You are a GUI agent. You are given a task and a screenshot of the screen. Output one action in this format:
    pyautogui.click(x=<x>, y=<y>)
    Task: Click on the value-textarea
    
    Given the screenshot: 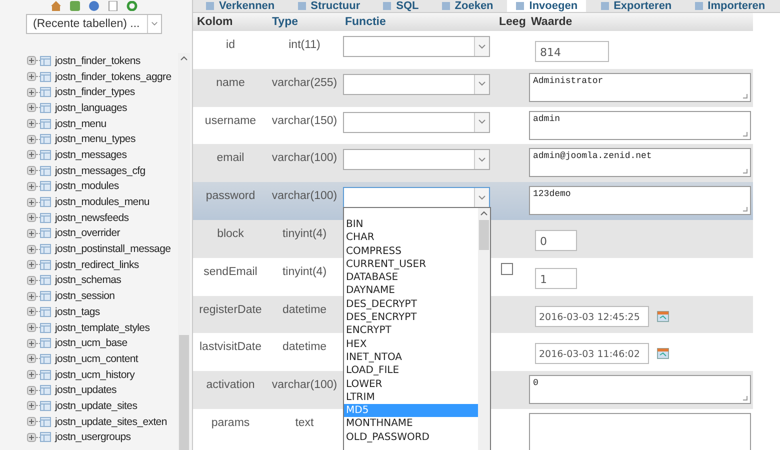 What is the action you would take?
    pyautogui.click(x=640, y=431)
    